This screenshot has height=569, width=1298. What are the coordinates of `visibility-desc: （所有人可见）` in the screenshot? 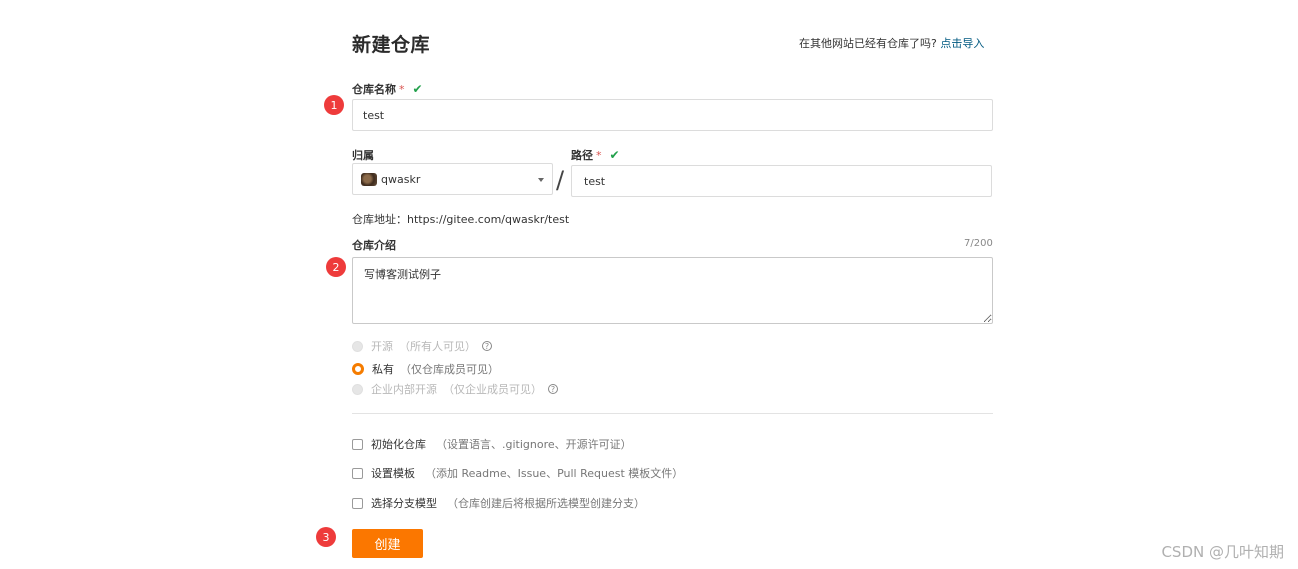 It's located at (437, 346).